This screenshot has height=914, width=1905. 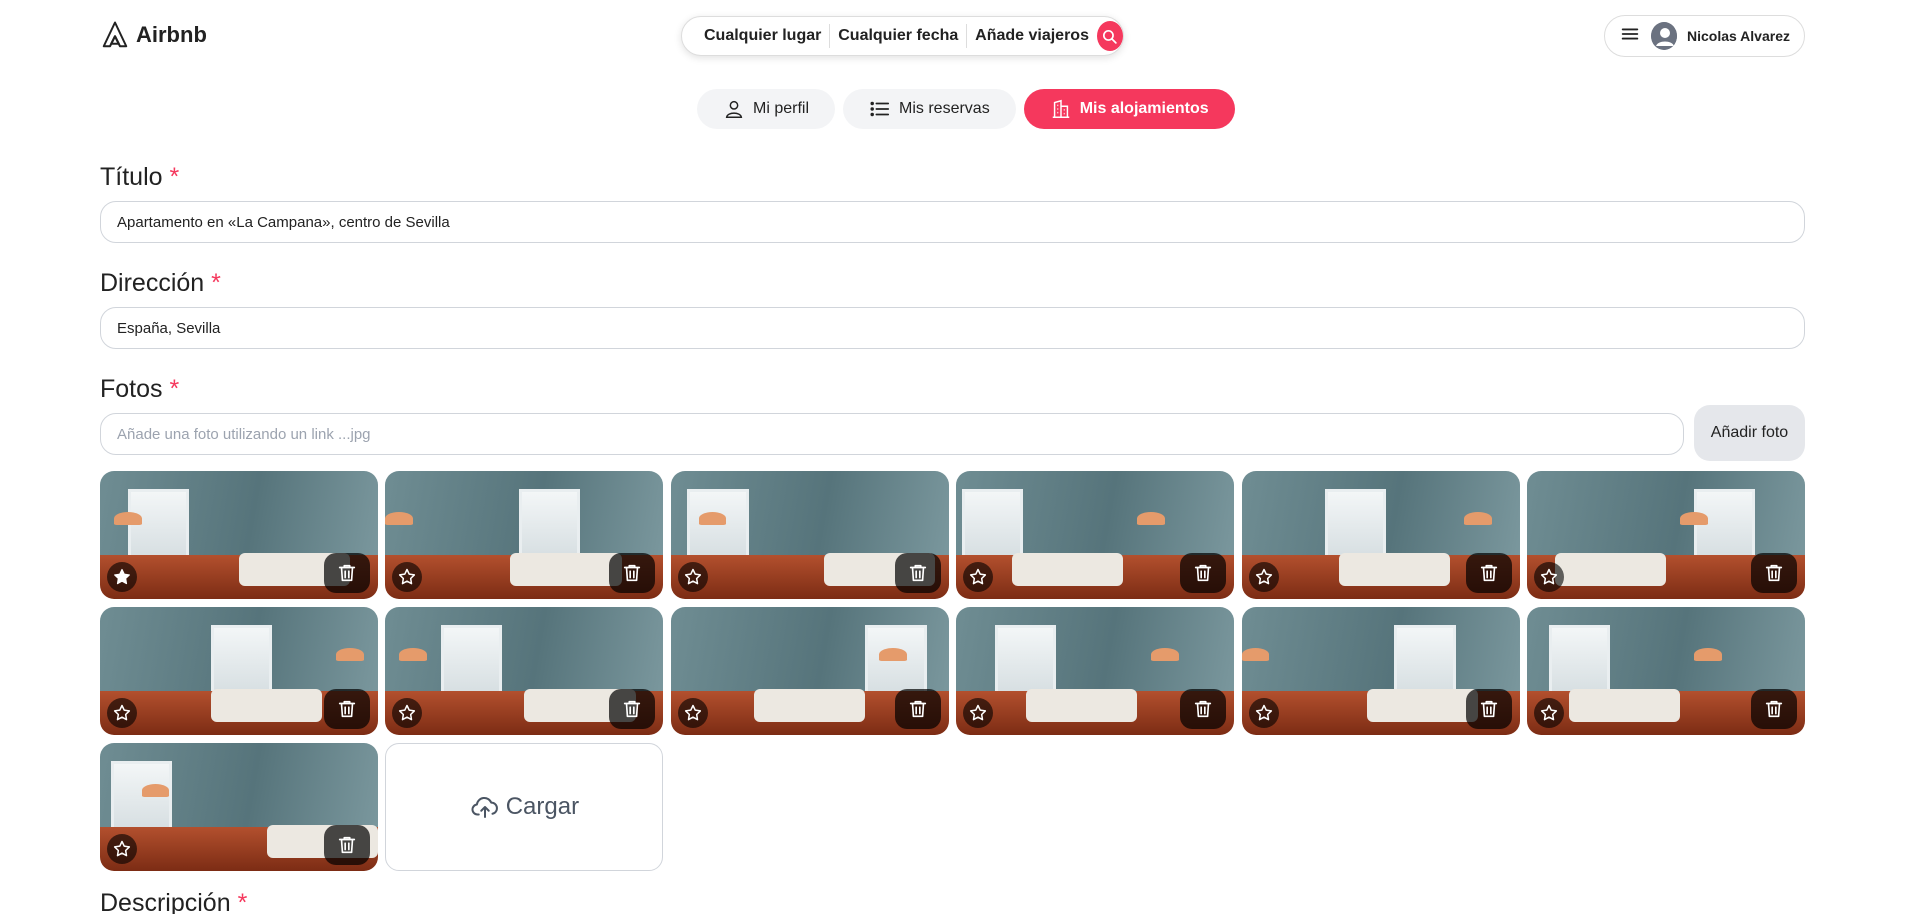 I want to click on photos-label: Fotos *, so click(x=139, y=389).